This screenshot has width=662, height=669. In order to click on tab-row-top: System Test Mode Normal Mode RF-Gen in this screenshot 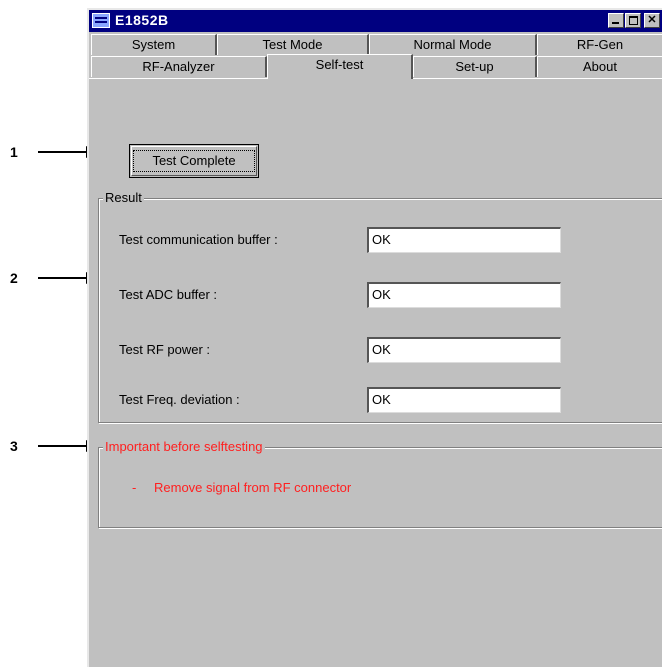, I will do `click(375, 45)`.